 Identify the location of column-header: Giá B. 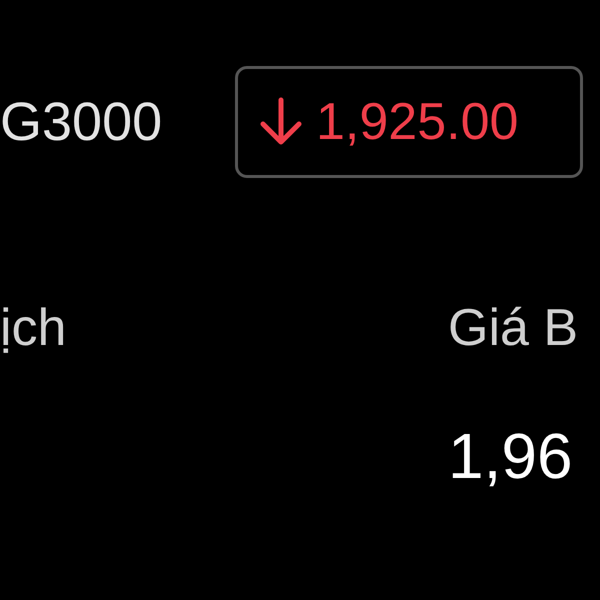
(514, 328).